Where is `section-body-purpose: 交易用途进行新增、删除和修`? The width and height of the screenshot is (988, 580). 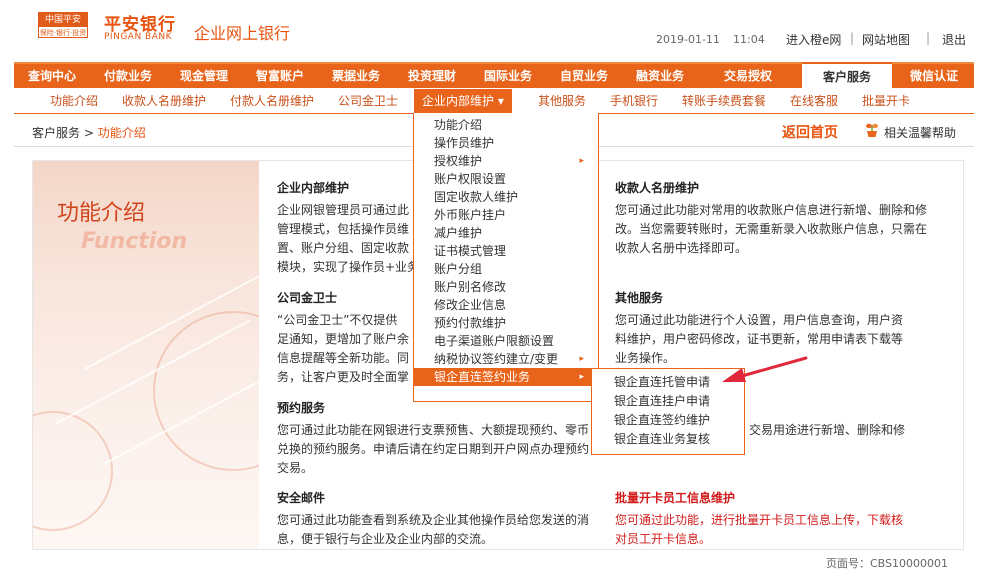
section-body-purpose: 交易用途进行新增、删除和修 is located at coordinates (827, 430).